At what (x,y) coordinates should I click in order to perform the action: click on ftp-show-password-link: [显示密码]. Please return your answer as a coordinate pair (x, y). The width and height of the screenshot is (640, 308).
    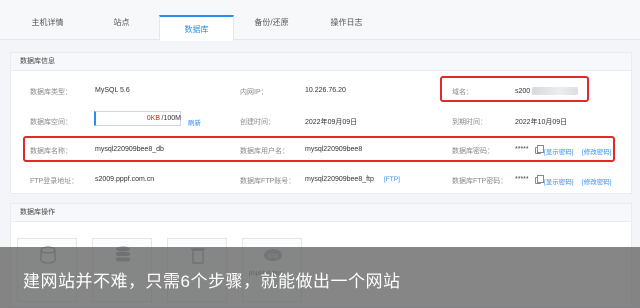
    Looking at the image, I should click on (559, 181).